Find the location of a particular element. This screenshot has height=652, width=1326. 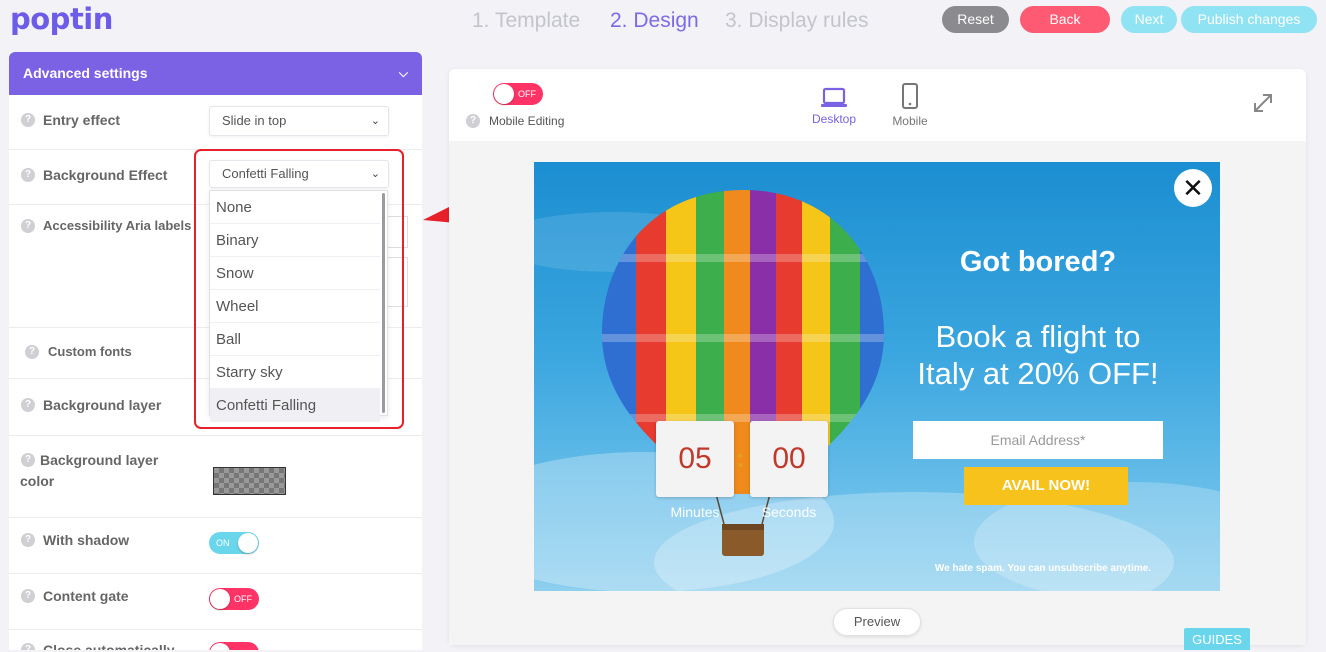

mobile-editing-label: Mobile Editing is located at coordinates (527, 121).